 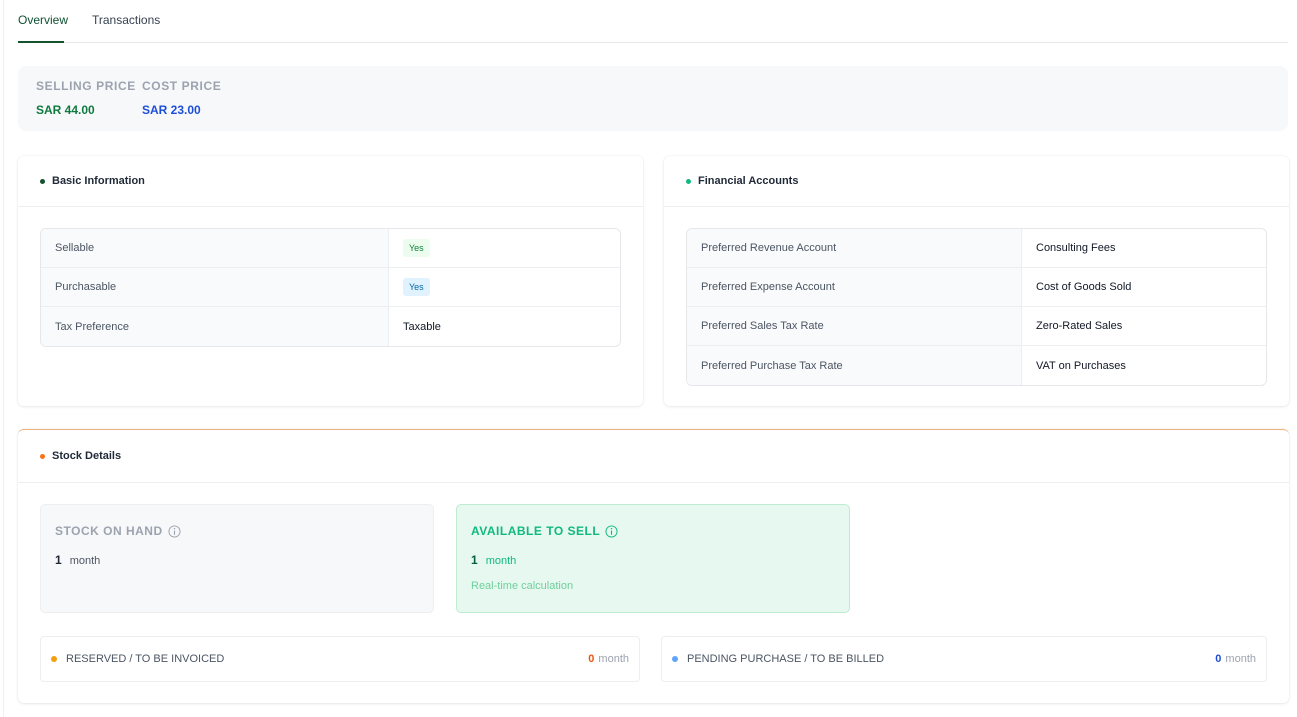 What do you see at coordinates (181, 98) in the screenshot?
I see `cost-price-block: COST PRICE SAR 23.00` at bounding box center [181, 98].